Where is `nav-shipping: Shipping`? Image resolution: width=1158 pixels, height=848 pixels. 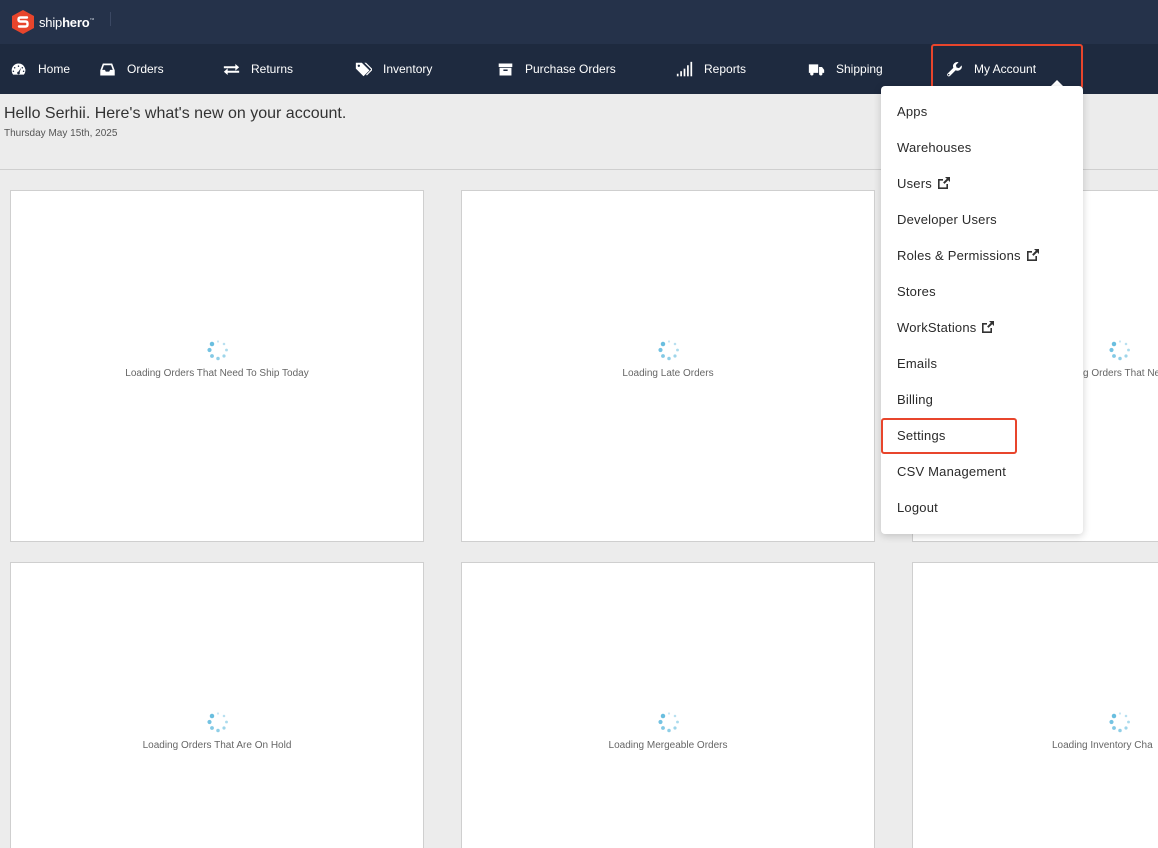
nav-shipping: Shipping is located at coordinates (845, 69).